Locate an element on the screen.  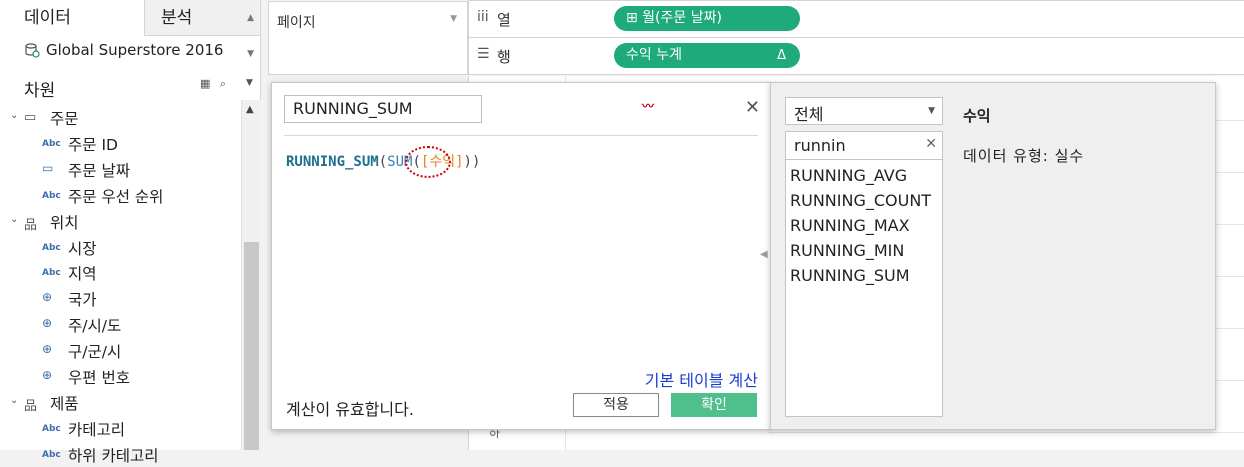
rows-pill-label: 수익 누계 is located at coordinates (654, 55).